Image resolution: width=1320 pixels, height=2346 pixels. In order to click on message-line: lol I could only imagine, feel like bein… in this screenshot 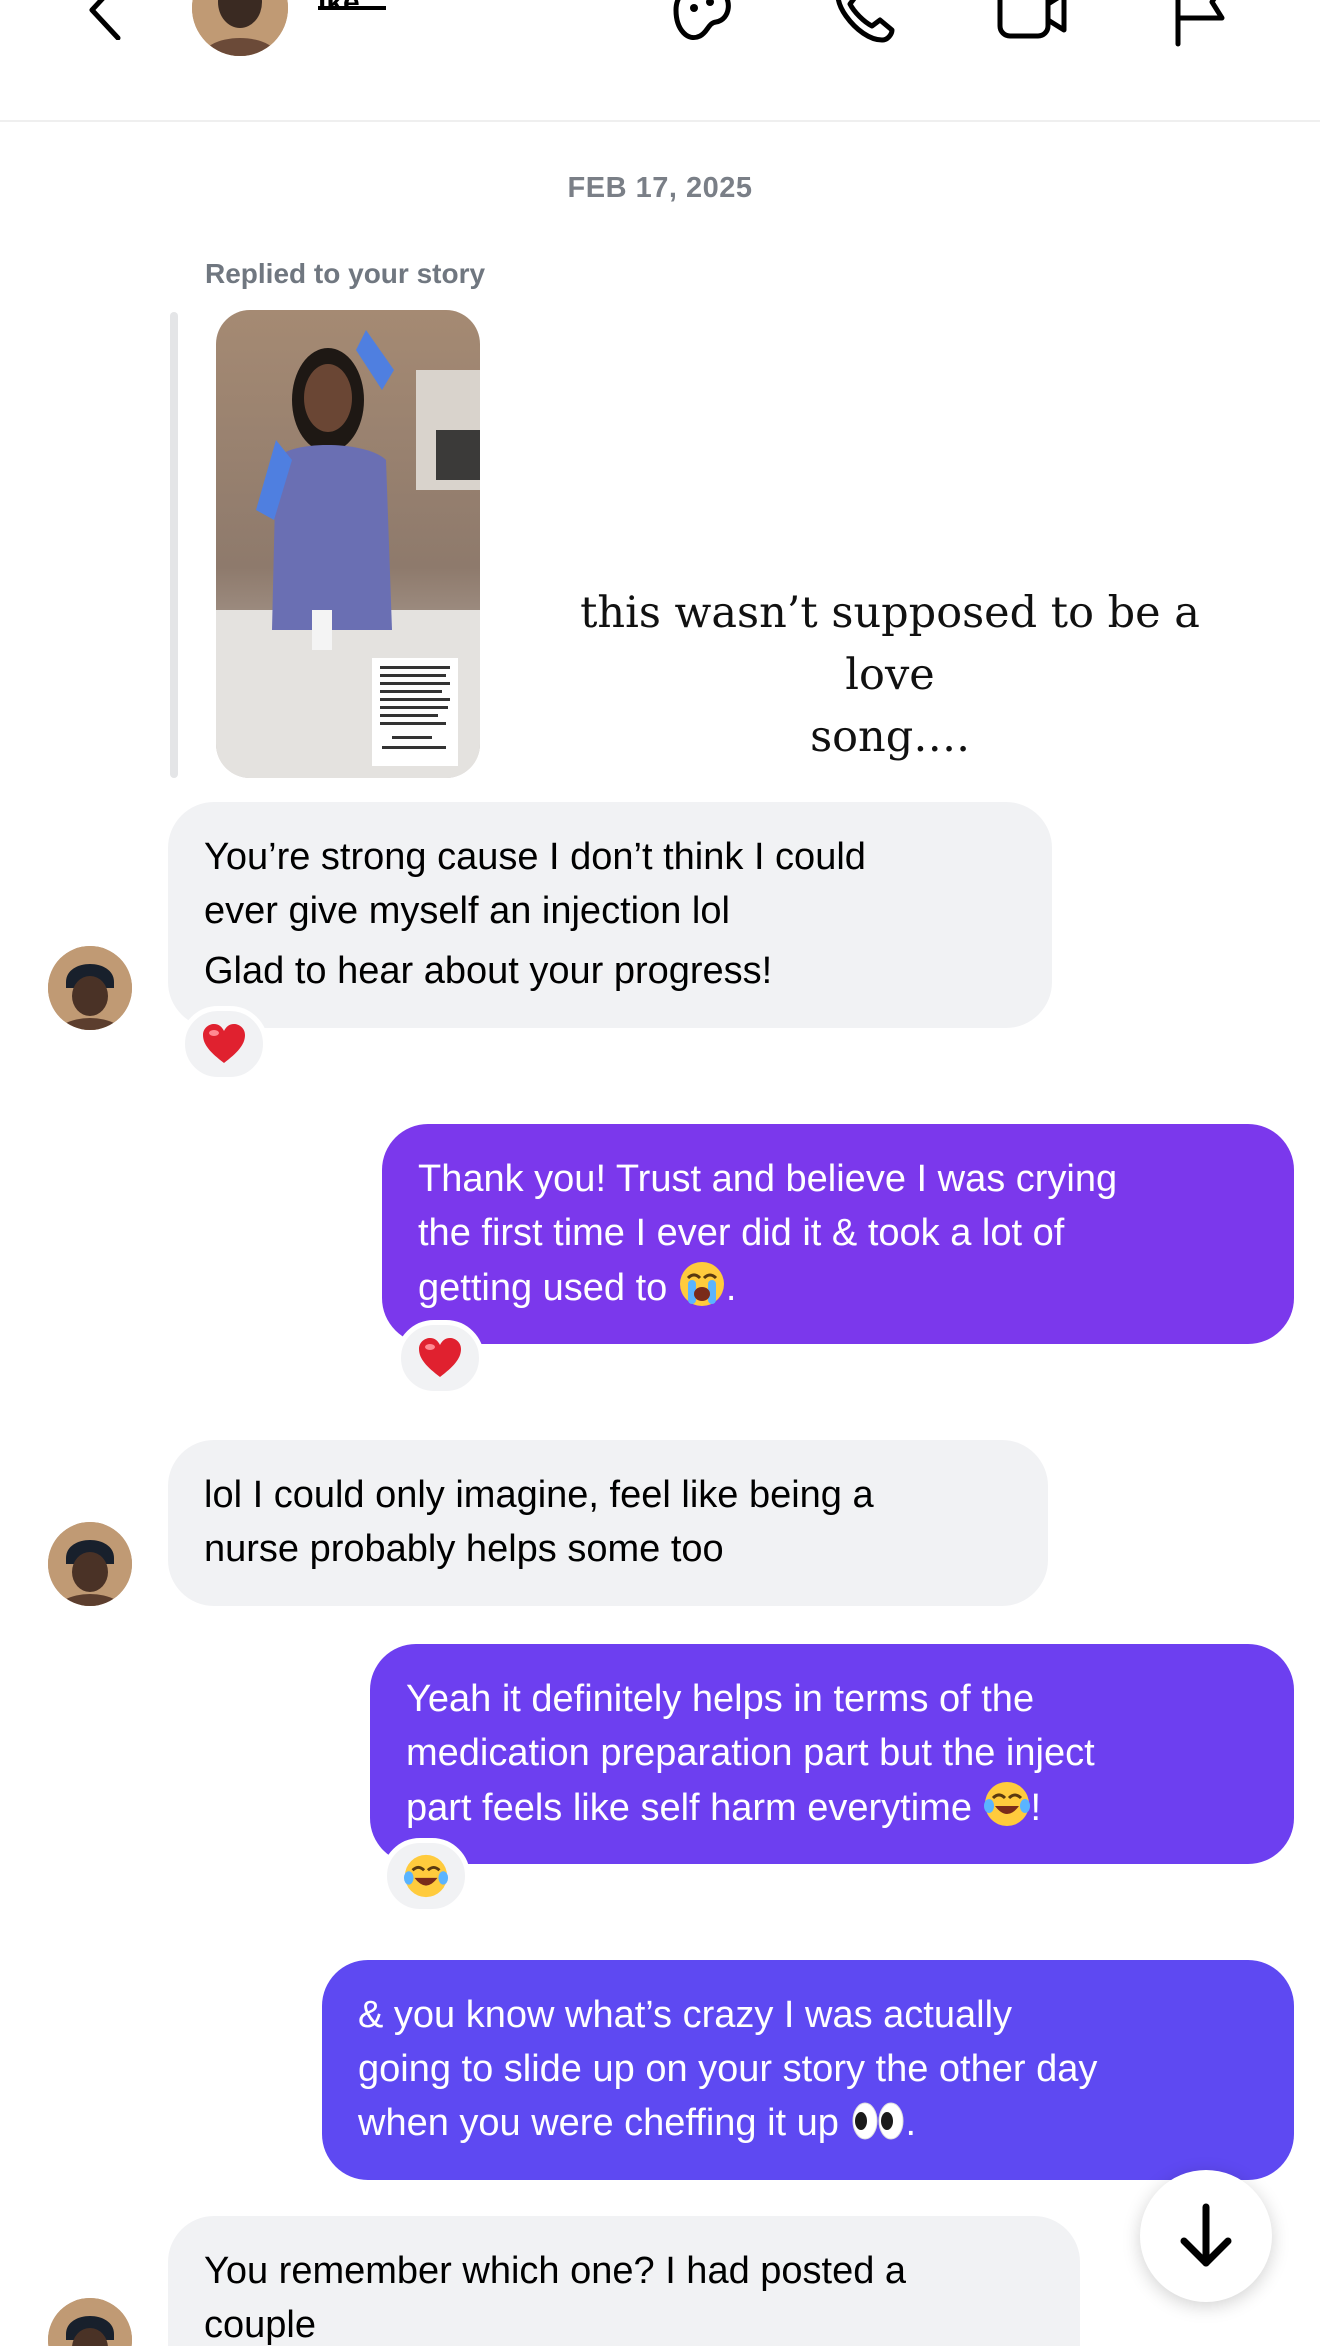, I will do `click(539, 1495)`.